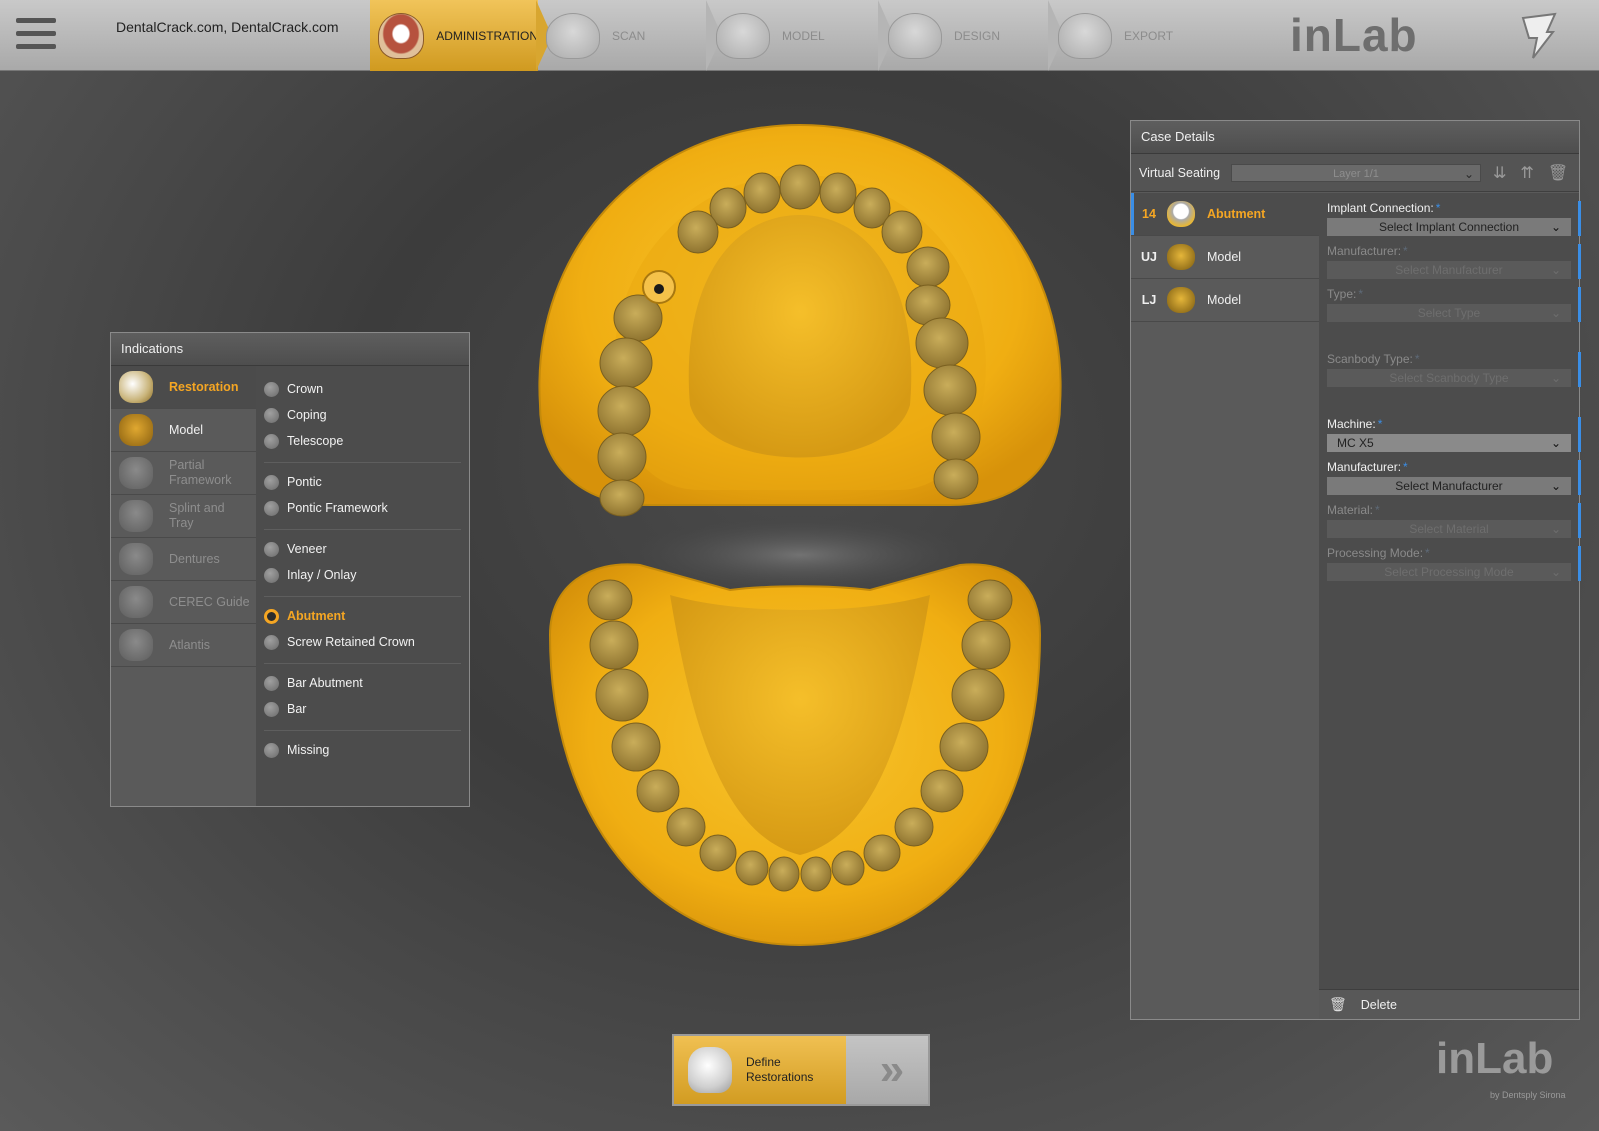 The width and height of the screenshot is (1599, 1131). What do you see at coordinates (1355, 137) in the screenshot?
I see `case-details-title: Case Details` at bounding box center [1355, 137].